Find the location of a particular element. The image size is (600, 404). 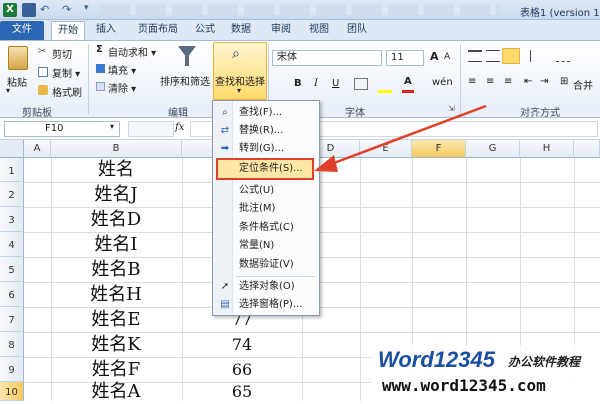

cell-b7: 姓名E is located at coordinates (116, 319).